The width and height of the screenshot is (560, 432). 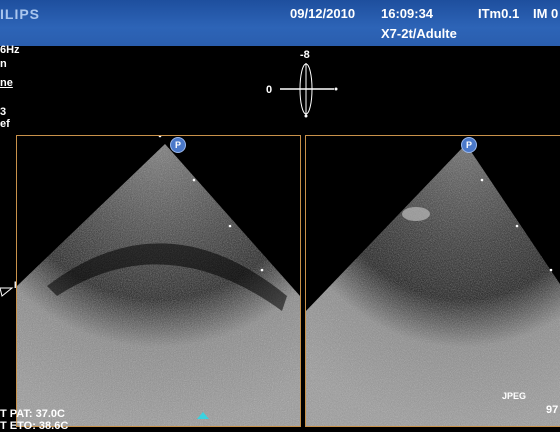 What do you see at coordinates (469, 145) in the screenshot?
I see `probe-marker-right: P` at bounding box center [469, 145].